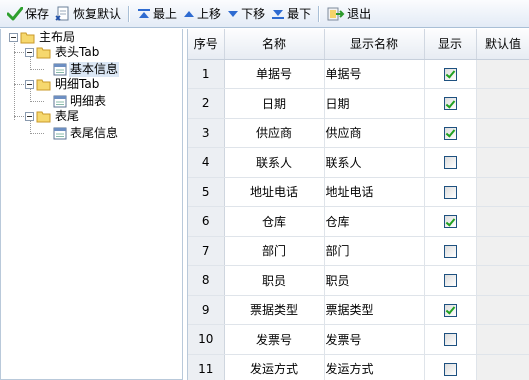 The height and width of the screenshot is (380, 529). Describe the element at coordinates (274, 74) in the screenshot. I see `field-name-cell: 单据号` at that location.